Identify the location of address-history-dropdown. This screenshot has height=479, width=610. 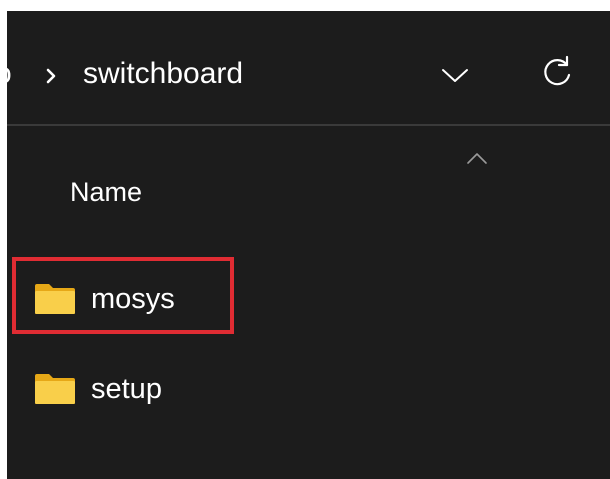
(455, 75).